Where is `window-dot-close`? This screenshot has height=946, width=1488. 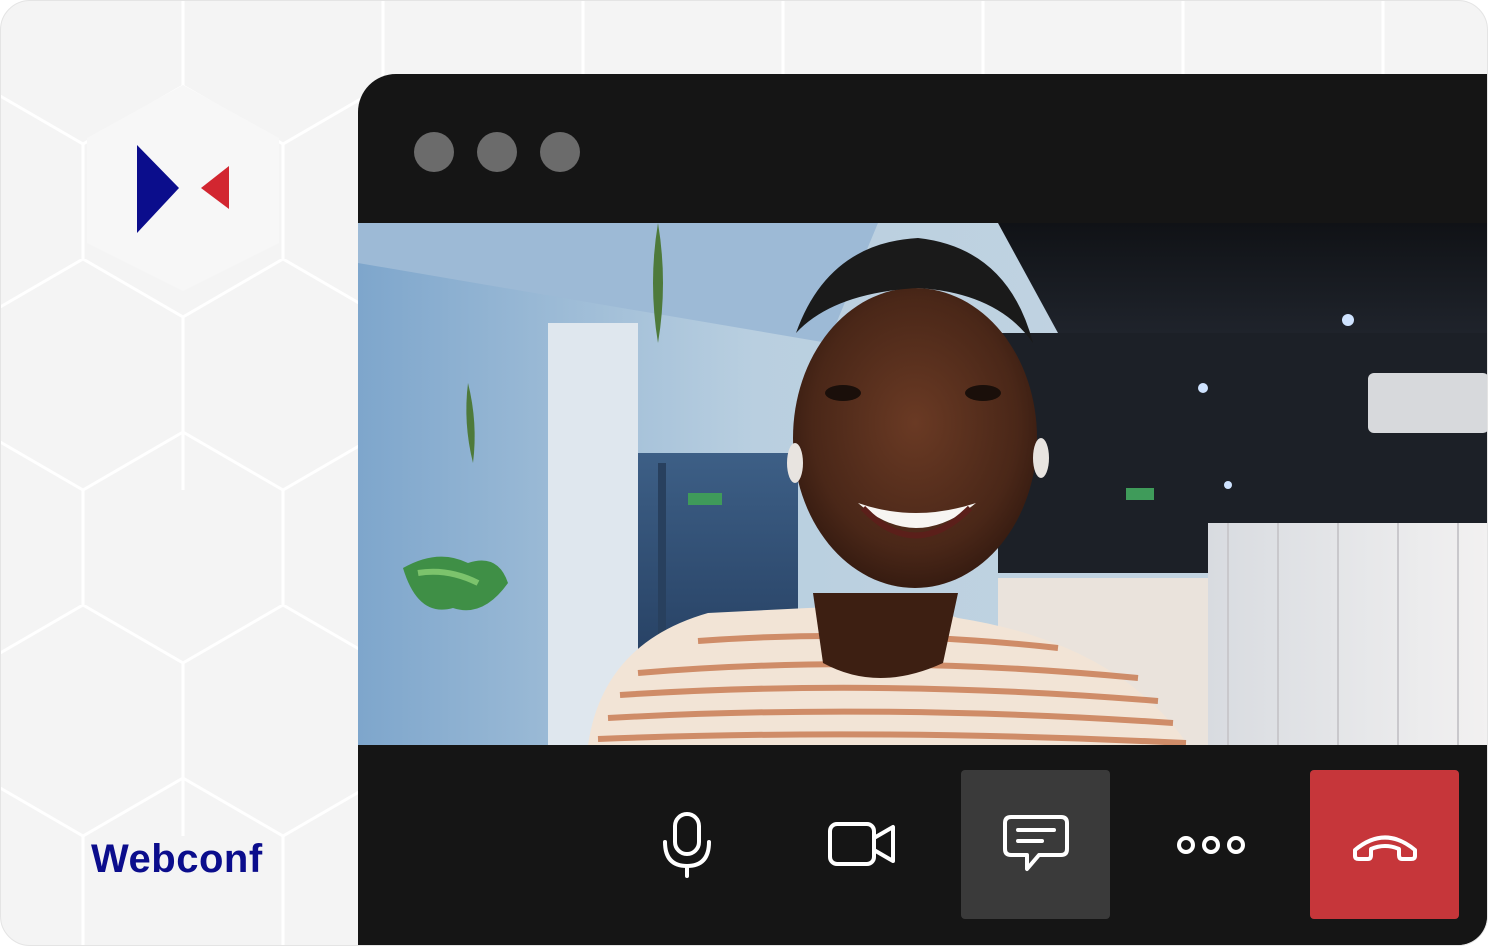 window-dot-close is located at coordinates (434, 152).